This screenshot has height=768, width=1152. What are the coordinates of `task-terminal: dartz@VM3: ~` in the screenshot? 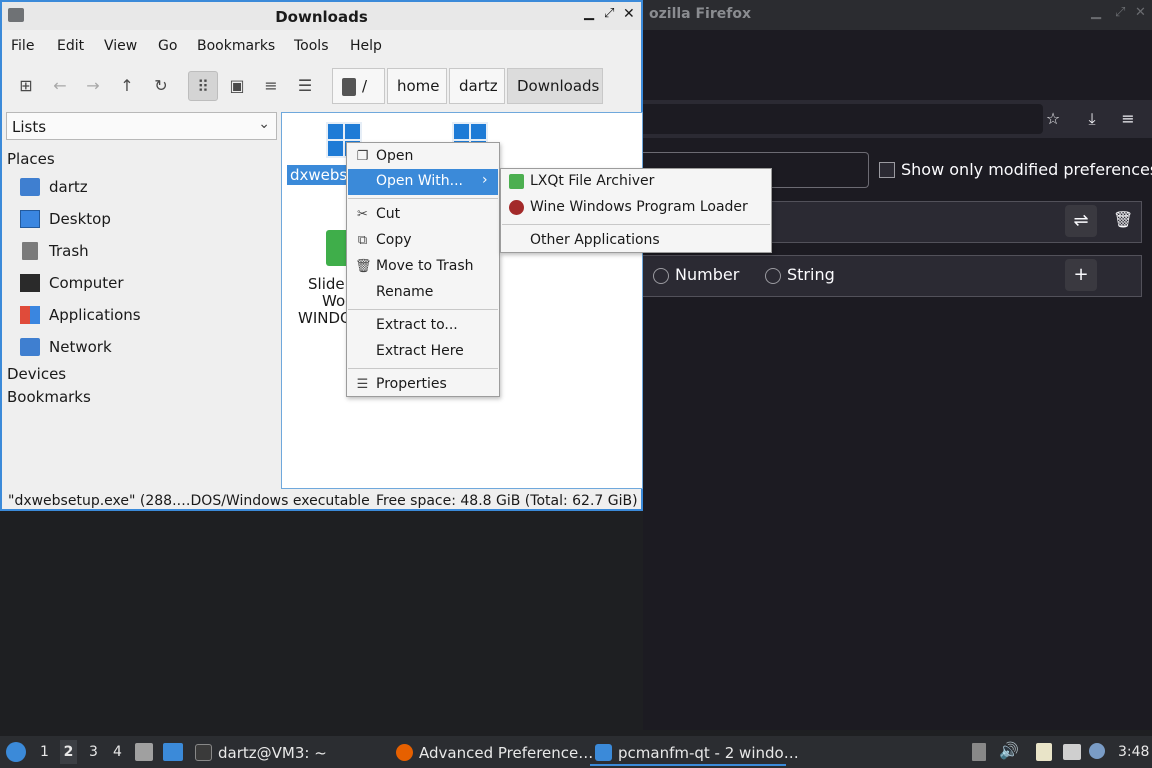 It's located at (288, 752).